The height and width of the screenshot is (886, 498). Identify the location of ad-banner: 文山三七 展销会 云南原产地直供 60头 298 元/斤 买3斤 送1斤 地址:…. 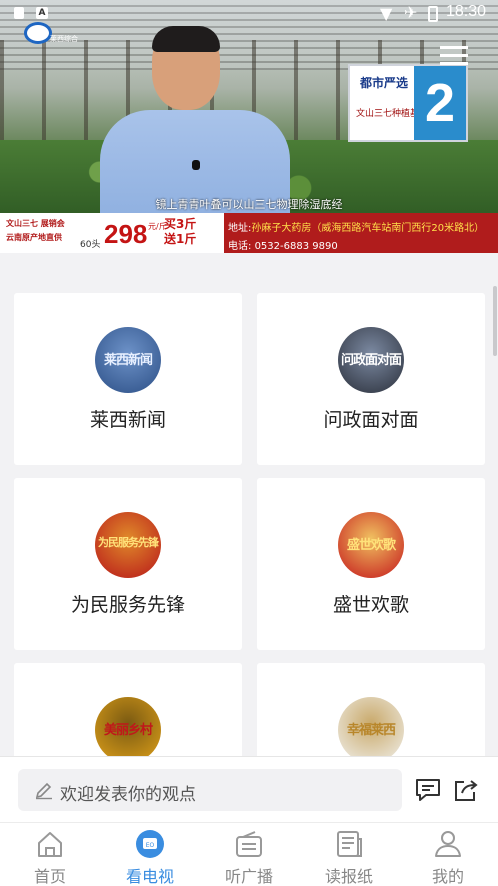
(249, 233).